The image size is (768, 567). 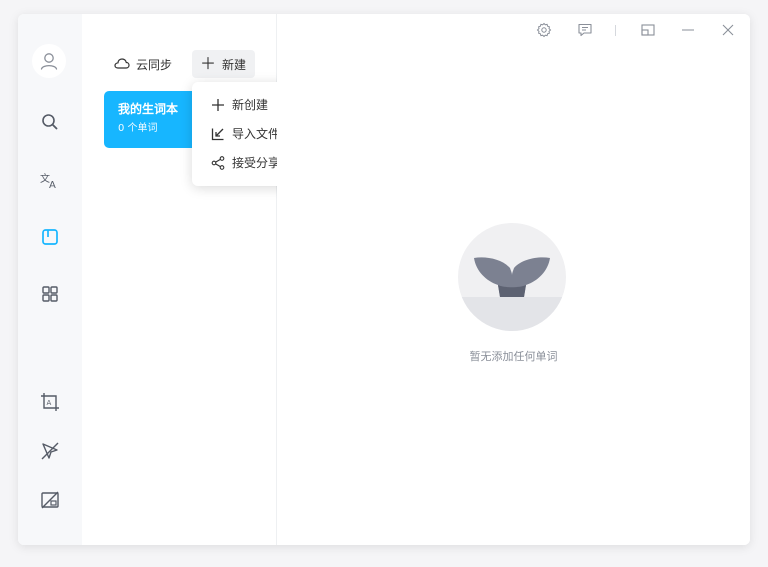 I want to click on clipboard-translate-off-icon, so click(x=50, y=500).